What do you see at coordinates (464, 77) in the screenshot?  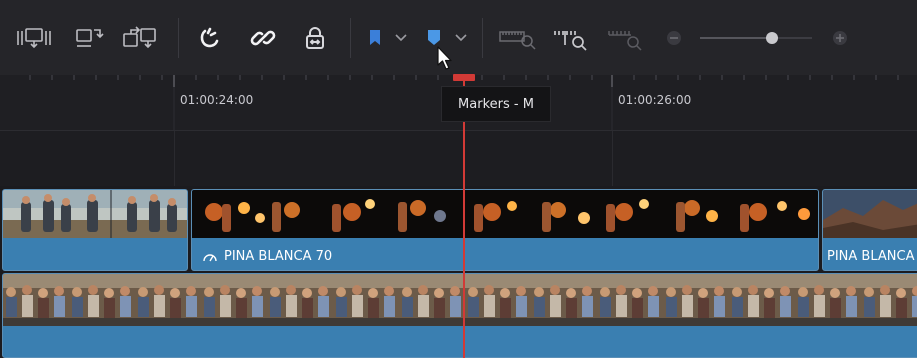 I see `playhead-handle` at bounding box center [464, 77].